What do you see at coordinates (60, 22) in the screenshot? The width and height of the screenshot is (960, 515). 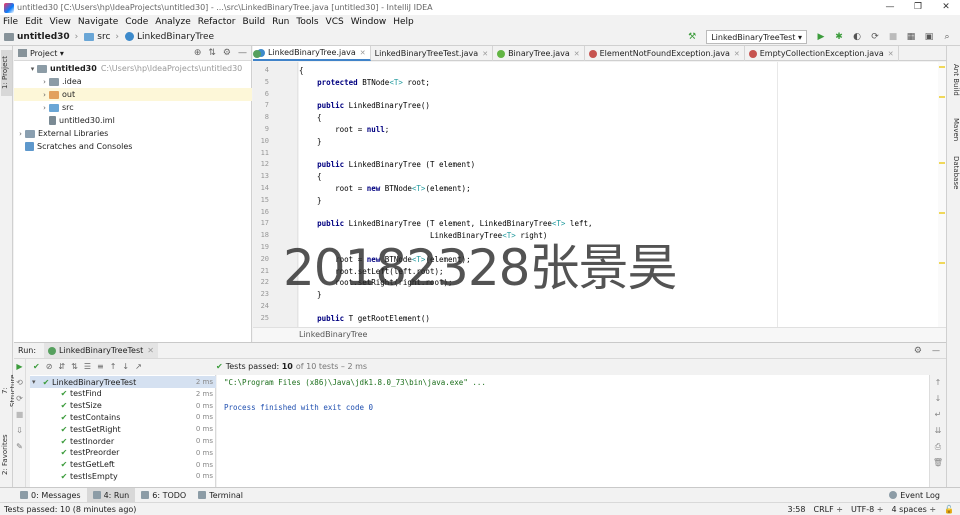 I see `menu-view: View` at bounding box center [60, 22].